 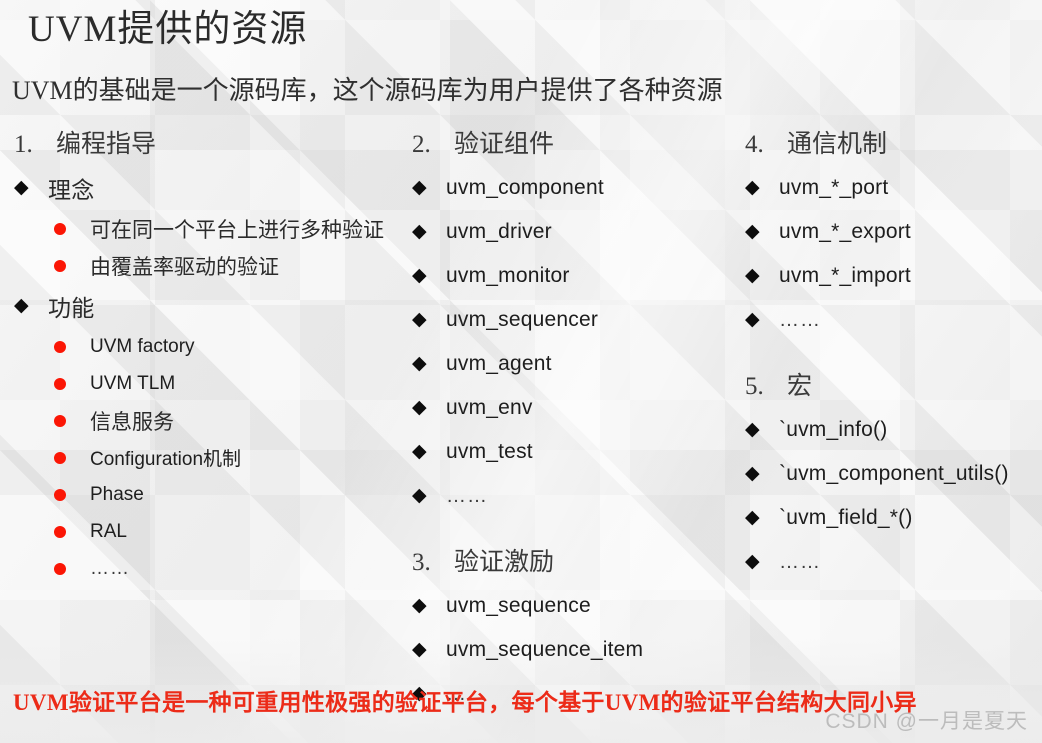 I want to click on outline-item-bullet: UVM TLM, so click(x=212, y=383).